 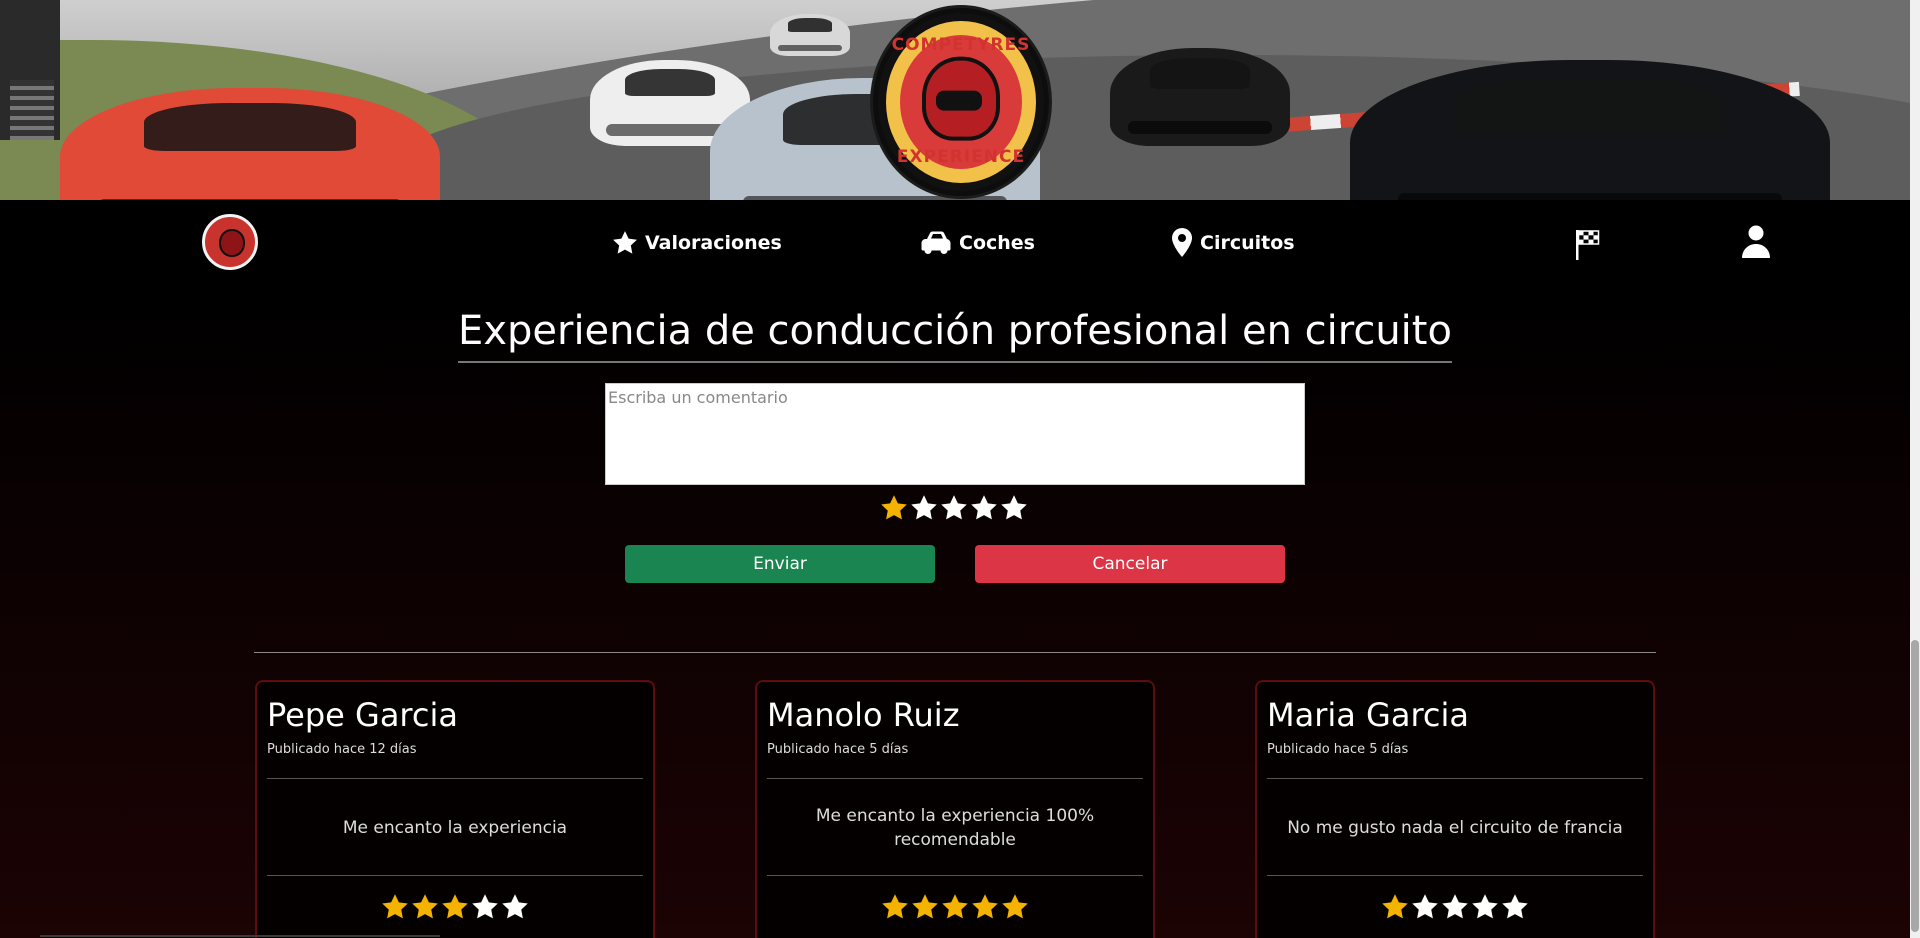 I want to click on hero-tower, so click(x=30, y=70).